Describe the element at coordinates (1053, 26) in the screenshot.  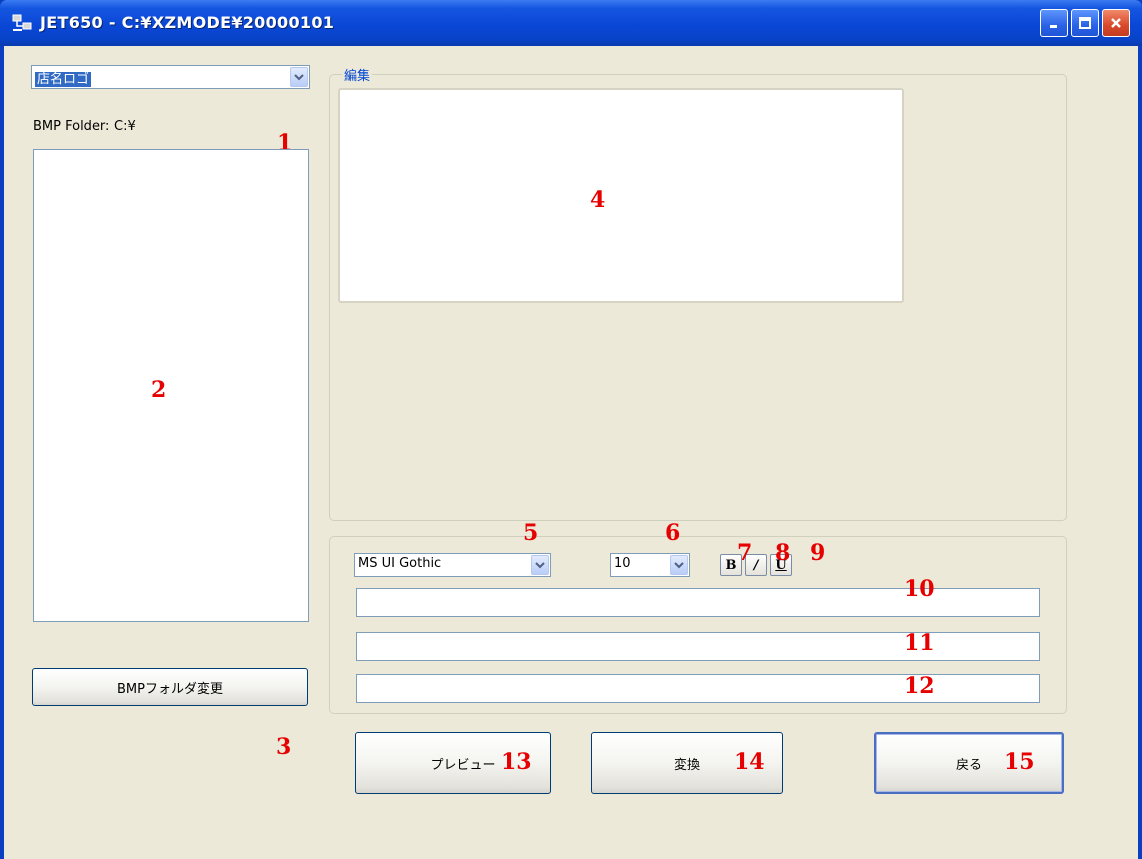
I see `minimize-icon` at that location.